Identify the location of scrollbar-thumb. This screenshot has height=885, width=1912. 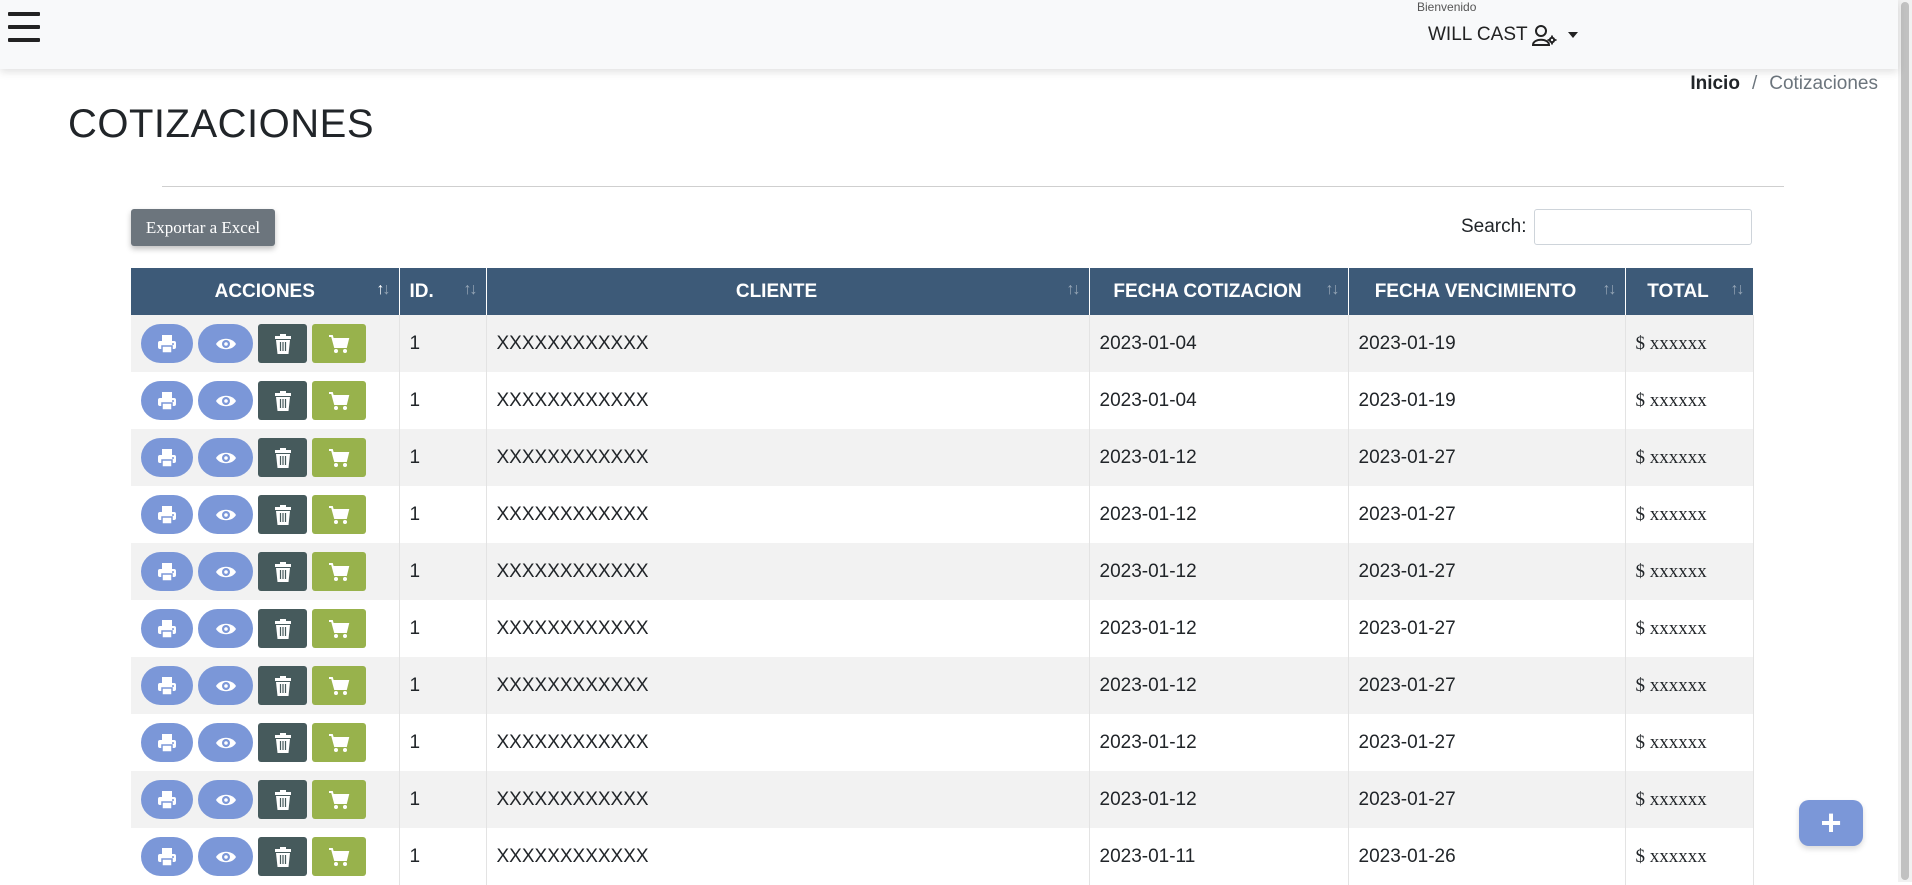
(1905, 441).